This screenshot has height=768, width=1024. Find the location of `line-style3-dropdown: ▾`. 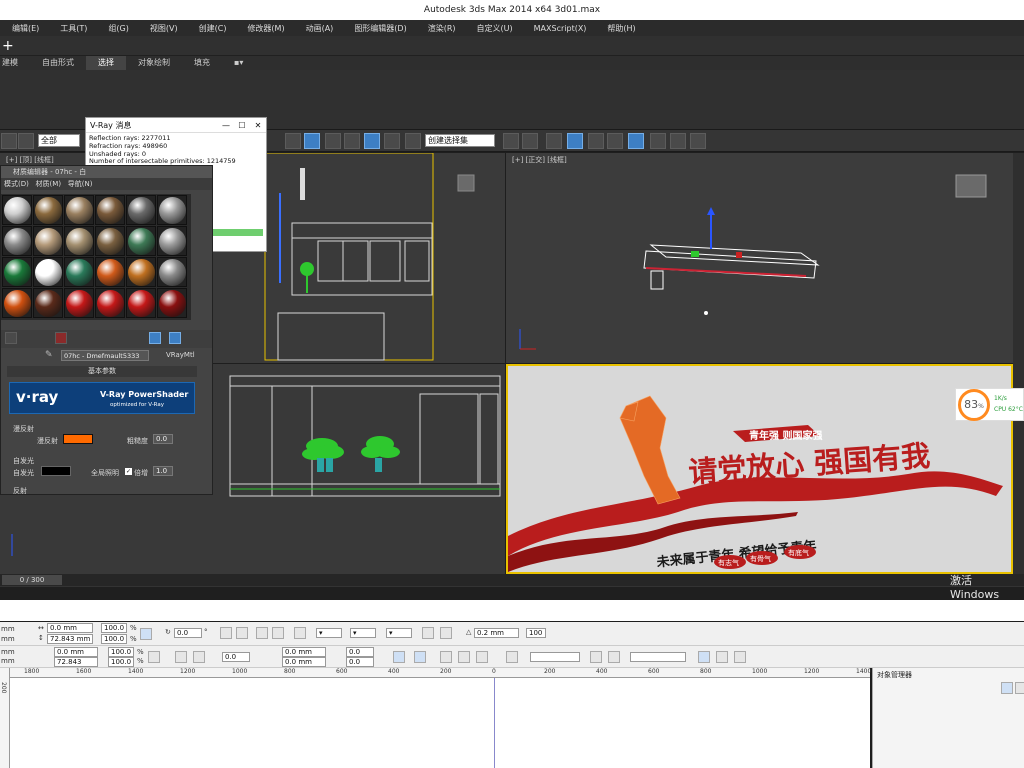

line-style3-dropdown: ▾ is located at coordinates (399, 633).